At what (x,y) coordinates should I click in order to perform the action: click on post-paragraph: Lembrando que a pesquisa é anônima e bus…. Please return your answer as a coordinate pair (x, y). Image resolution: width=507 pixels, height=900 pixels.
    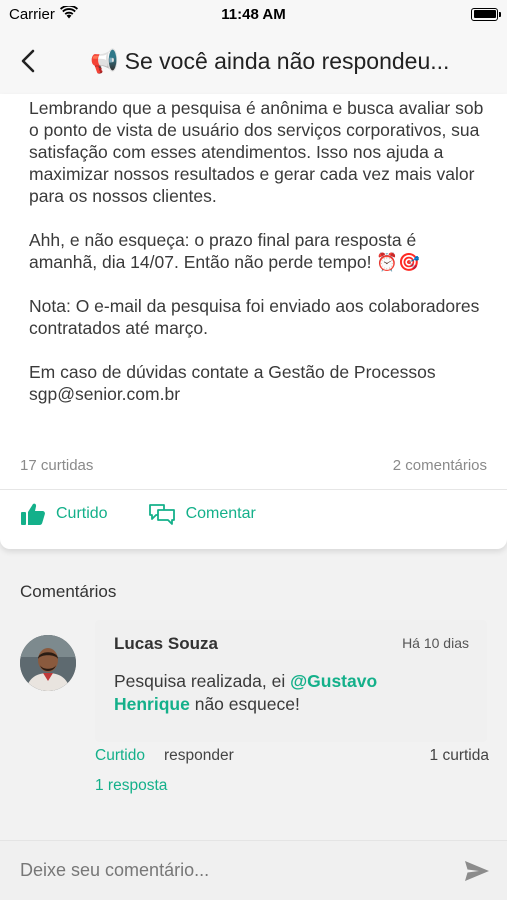
    Looking at the image, I should click on (256, 152).